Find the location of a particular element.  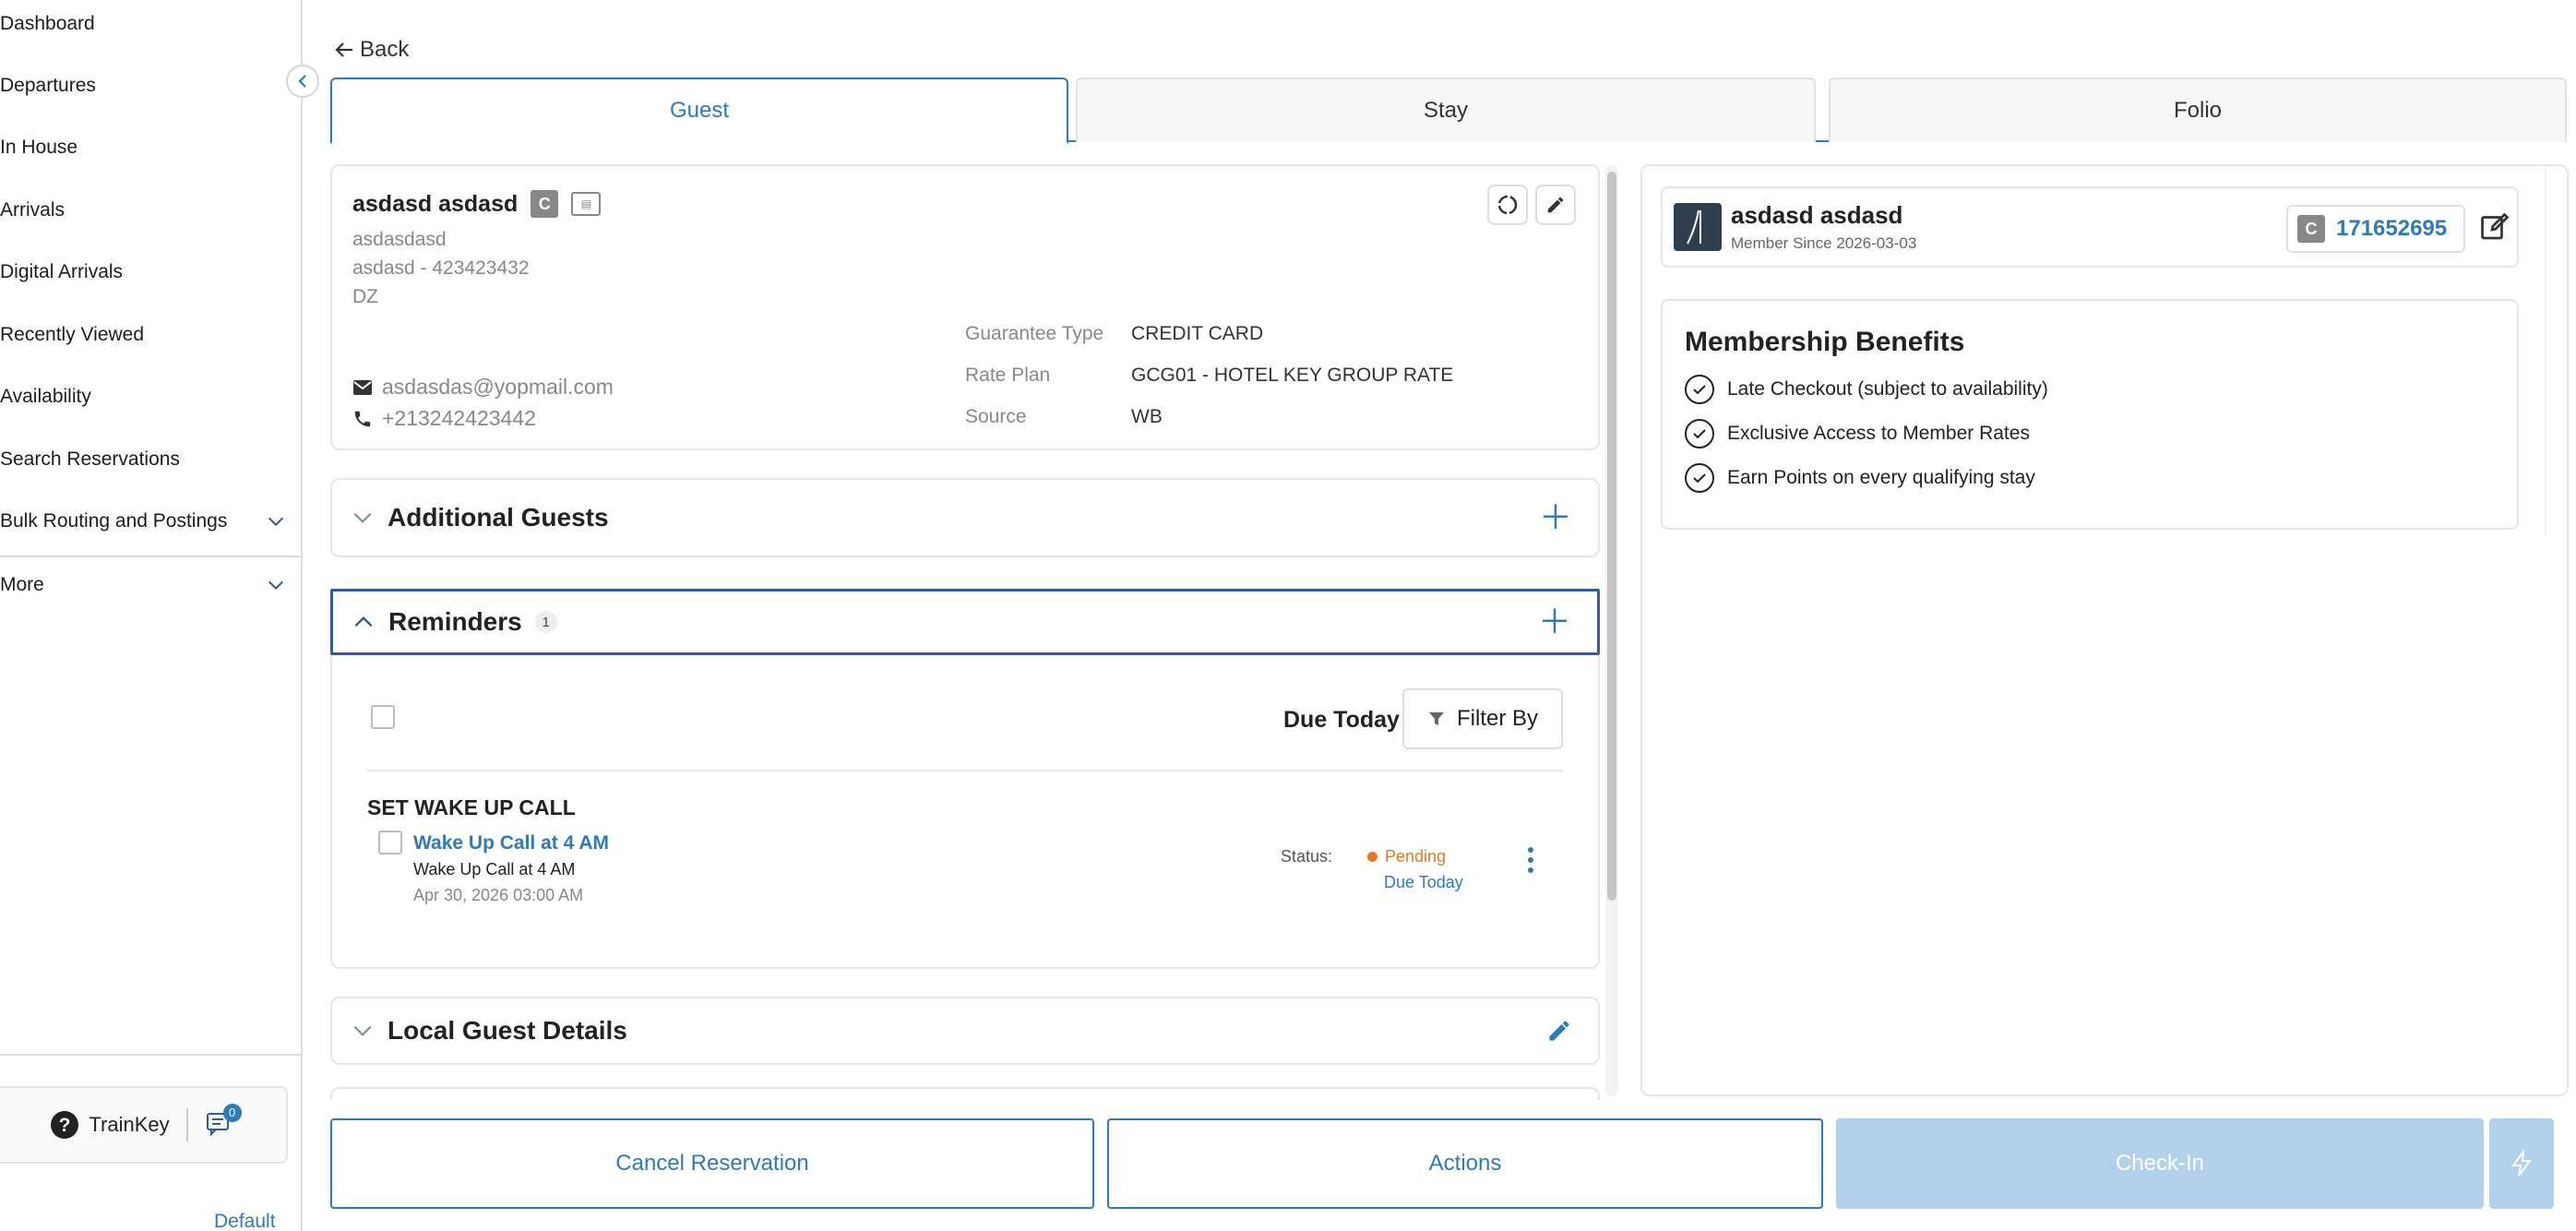

reminder-status-label: Status: is located at coordinates (1307, 856).